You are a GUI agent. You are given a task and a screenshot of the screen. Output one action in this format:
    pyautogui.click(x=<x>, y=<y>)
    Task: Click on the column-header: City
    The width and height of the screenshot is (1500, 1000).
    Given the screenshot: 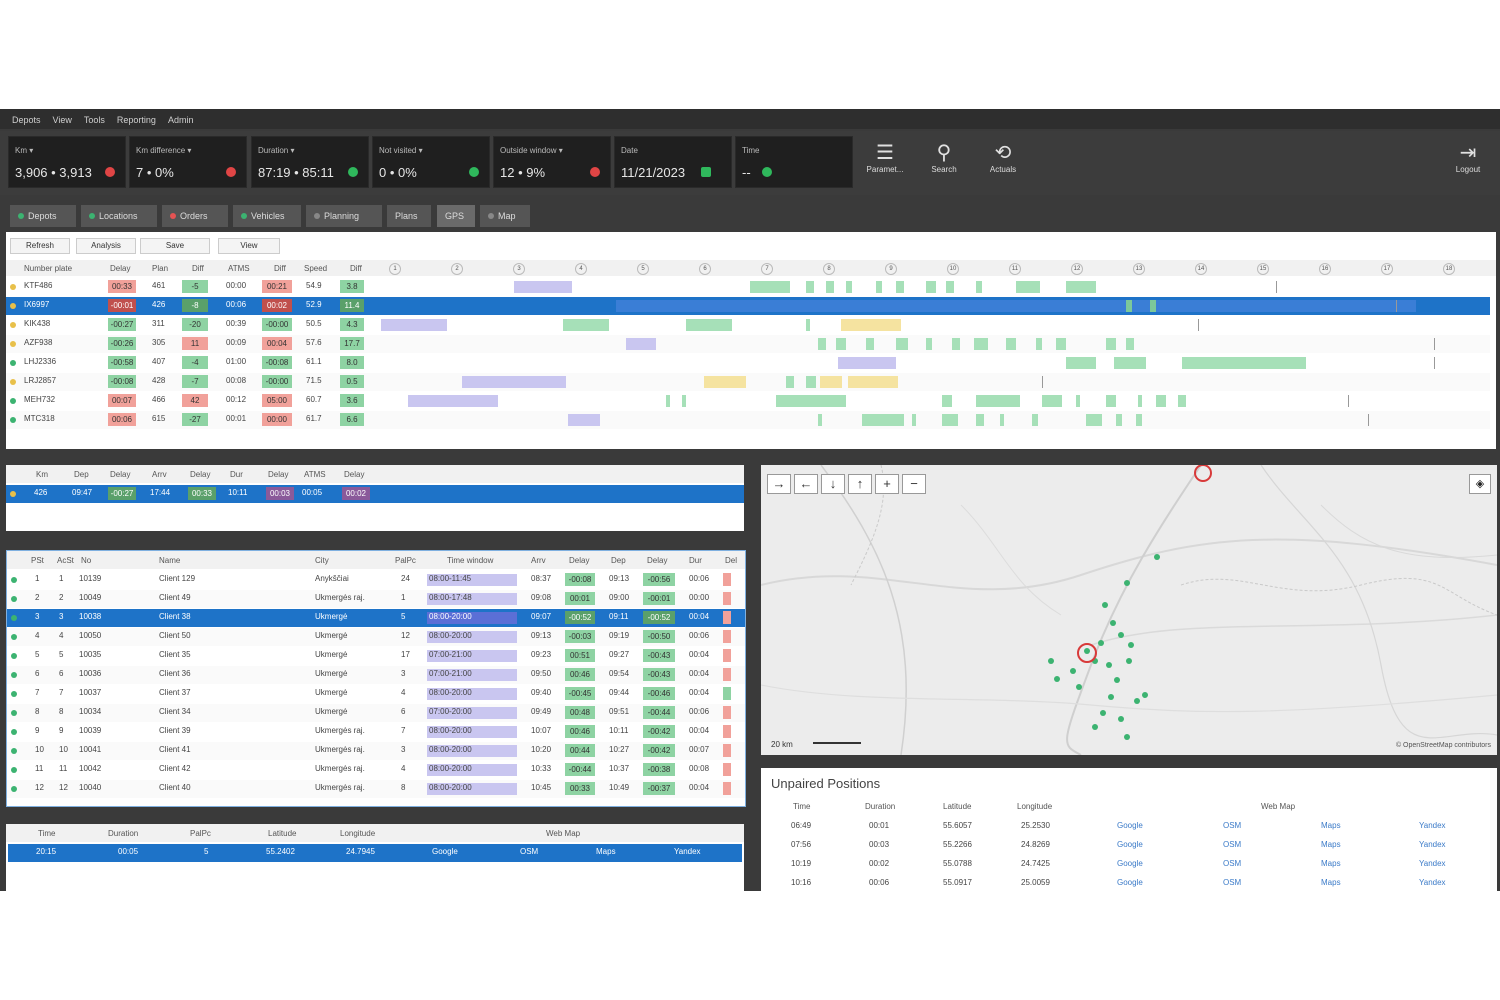 What is the action you would take?
    pyautogui.click(x=322, y=560)
    